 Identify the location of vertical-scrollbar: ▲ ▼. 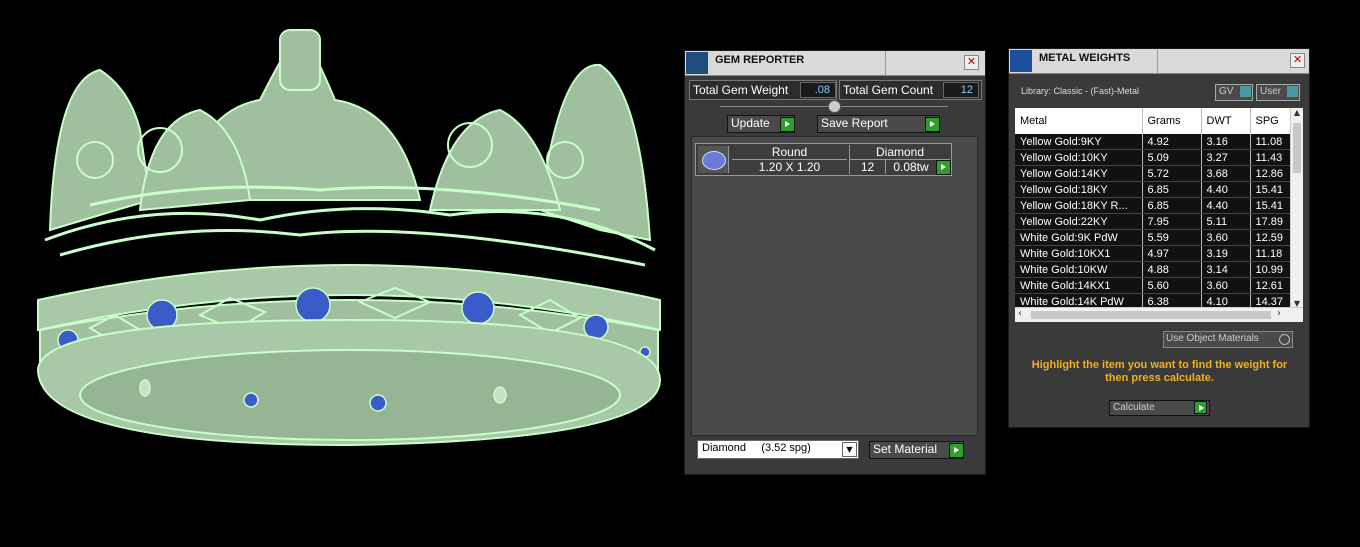
(1296, 208).